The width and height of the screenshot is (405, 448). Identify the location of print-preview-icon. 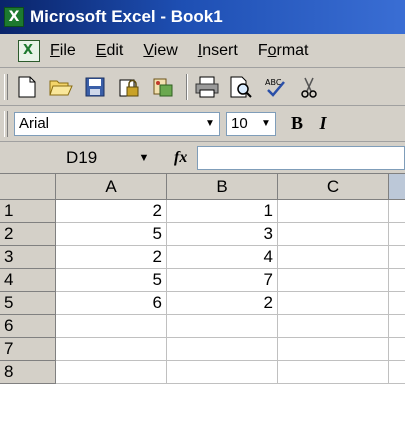
(241, 87).